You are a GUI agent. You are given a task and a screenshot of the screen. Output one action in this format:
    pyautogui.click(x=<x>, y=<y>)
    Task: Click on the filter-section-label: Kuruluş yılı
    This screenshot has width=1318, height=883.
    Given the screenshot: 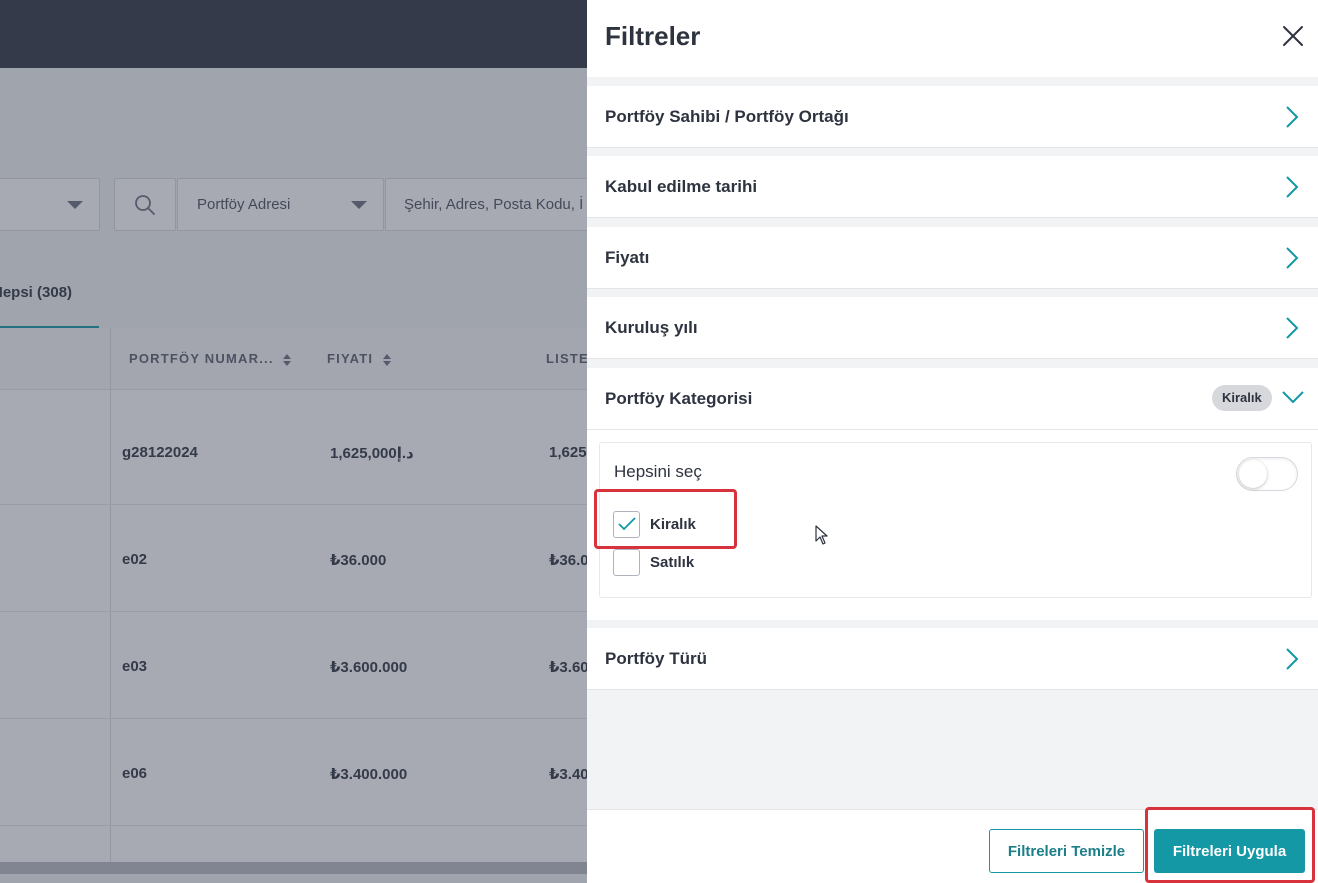 What is the action you would take?
    pyautogui.click(x=651, y=327)
    